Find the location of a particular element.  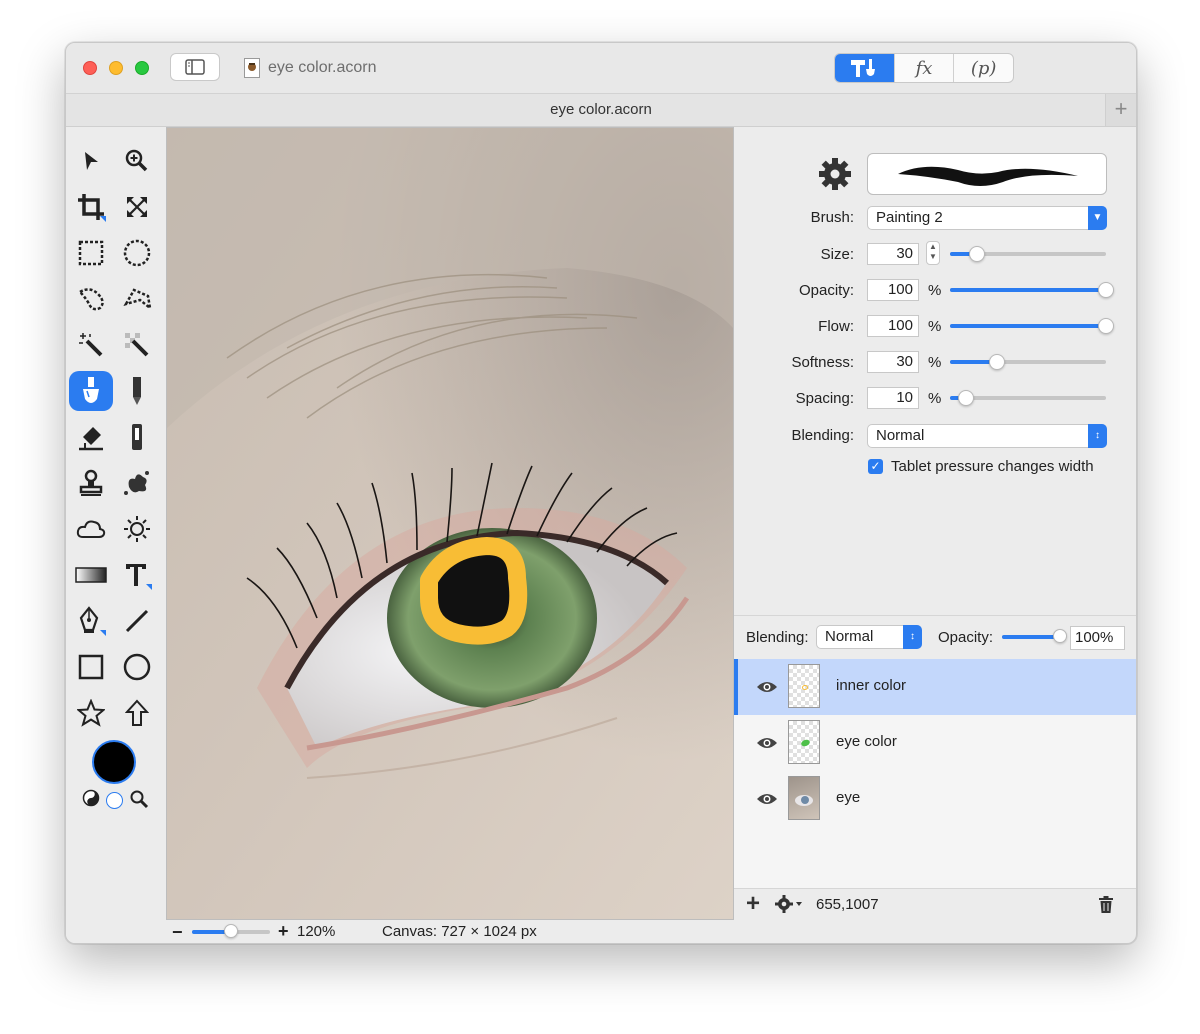

pencil-tool is located at coordinates (137, 391).